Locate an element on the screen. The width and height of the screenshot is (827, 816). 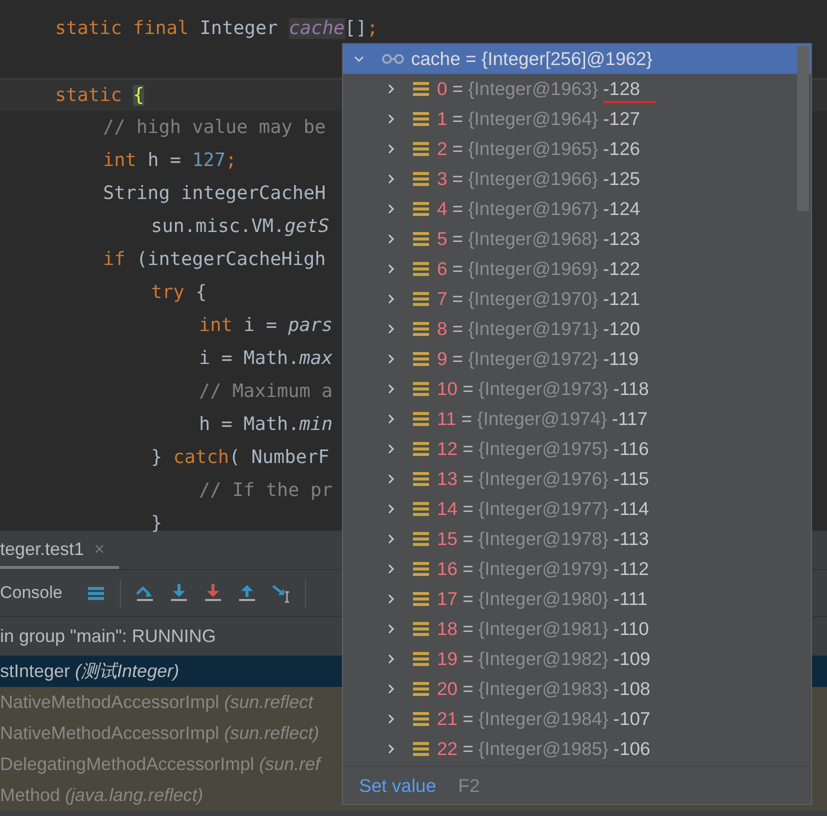
element-value: -113 is located at coordinates (631, 539).